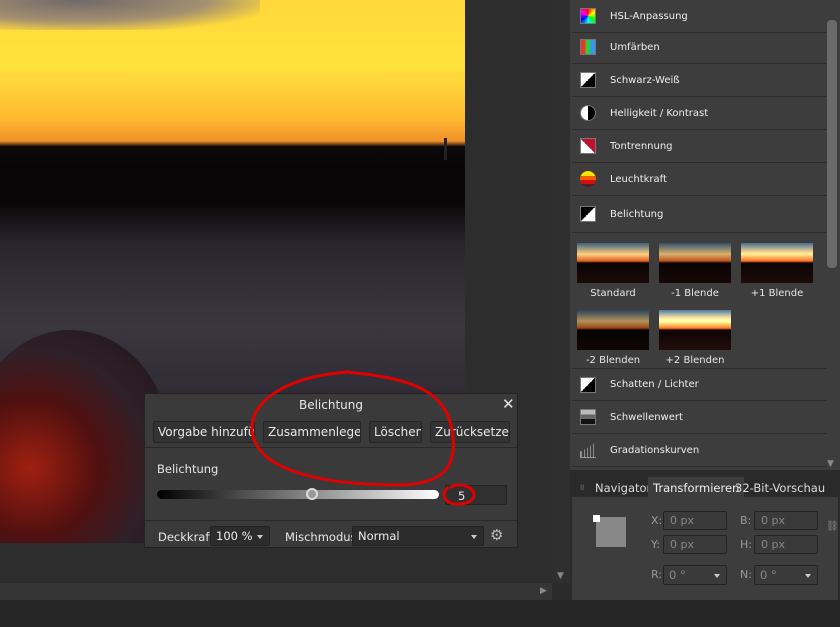 This screenshot has width=840, height=627. I want to click on annotation-overlay, so click(363, 438).